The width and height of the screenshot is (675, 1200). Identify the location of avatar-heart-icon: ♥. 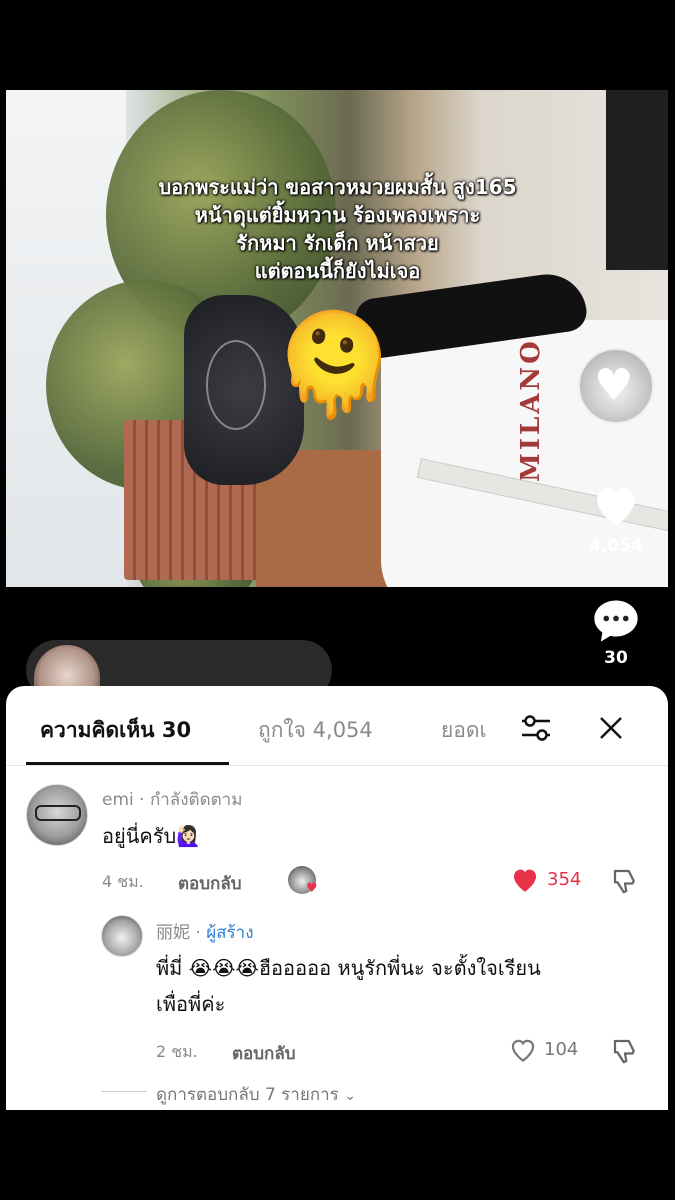
(614, 385).